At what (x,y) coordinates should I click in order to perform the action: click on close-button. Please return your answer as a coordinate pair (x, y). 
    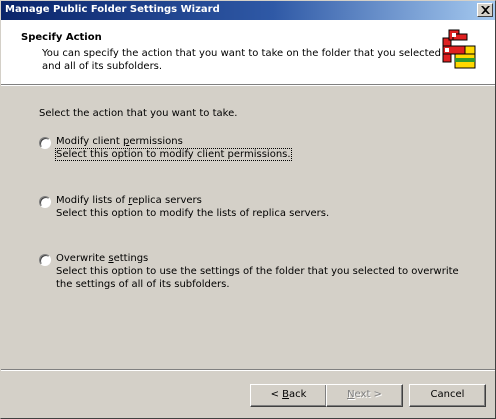
    Looking at the image, I should click on (485, 10).